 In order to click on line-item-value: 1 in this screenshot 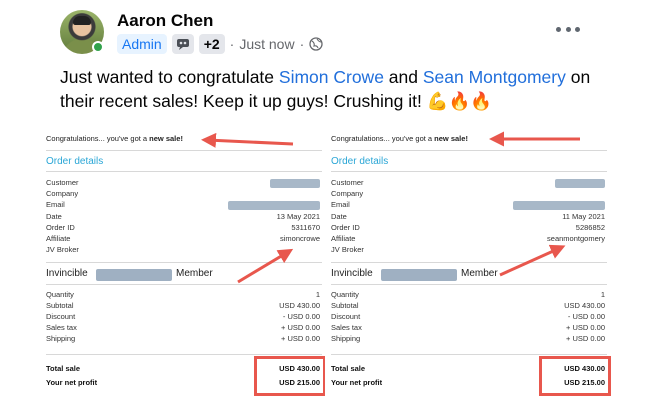, I will do `click(602, 294)`.